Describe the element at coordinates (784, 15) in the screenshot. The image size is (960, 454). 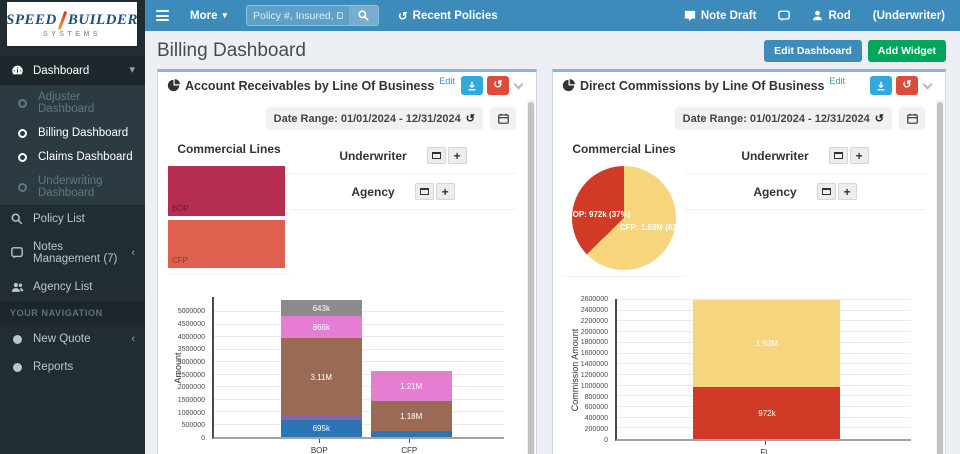
I see `comment-button` at that location.